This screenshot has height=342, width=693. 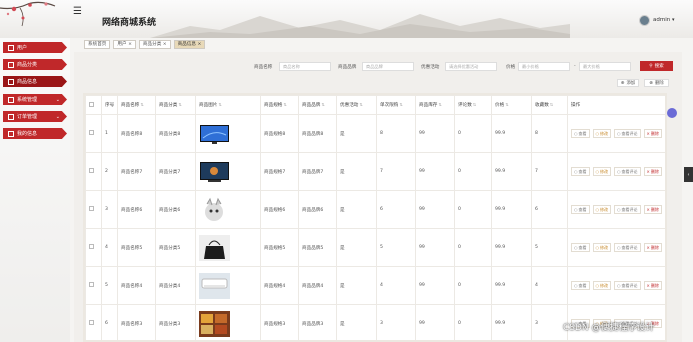 What do you see at coordinates (189, 44) in the screenshot?
I see `tab-products: 商品信息 ×` at bounding box center [189, 44].